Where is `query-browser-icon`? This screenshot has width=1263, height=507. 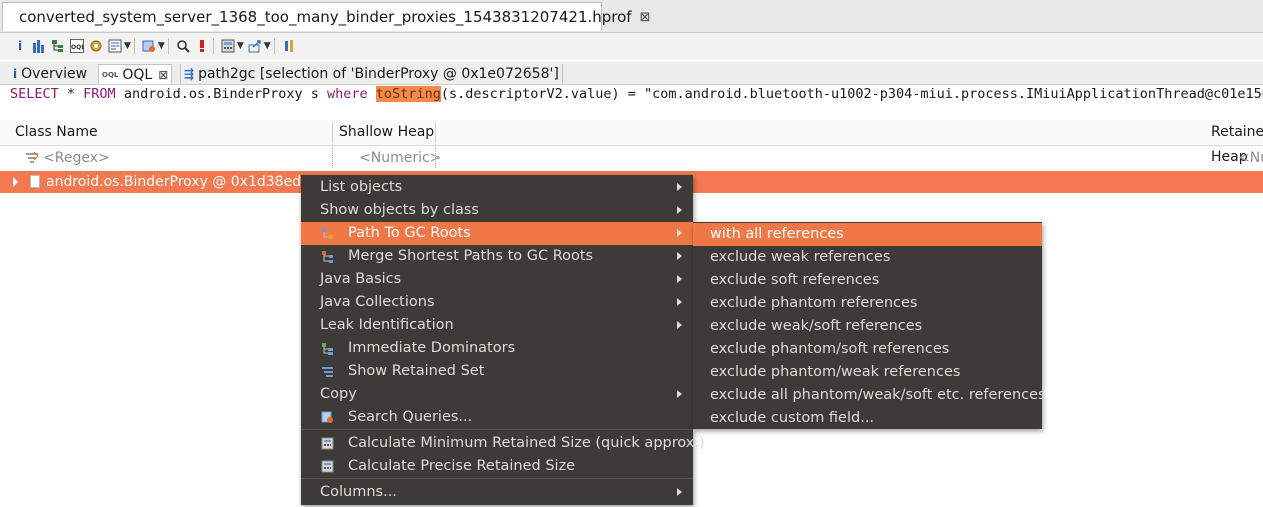 query-browser-icon is located at coordinates (149, 46).